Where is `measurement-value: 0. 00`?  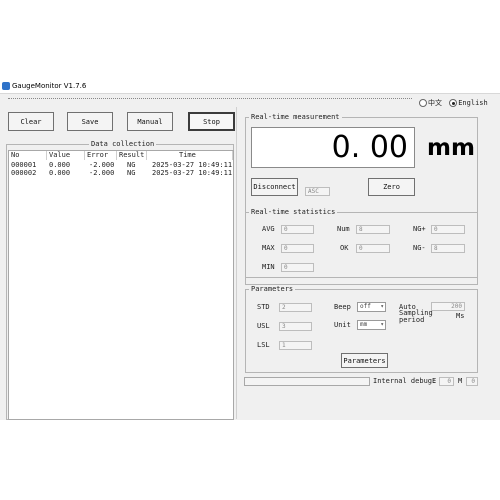 measurement-value: 0. 00 is located at coordinates (369, 147).